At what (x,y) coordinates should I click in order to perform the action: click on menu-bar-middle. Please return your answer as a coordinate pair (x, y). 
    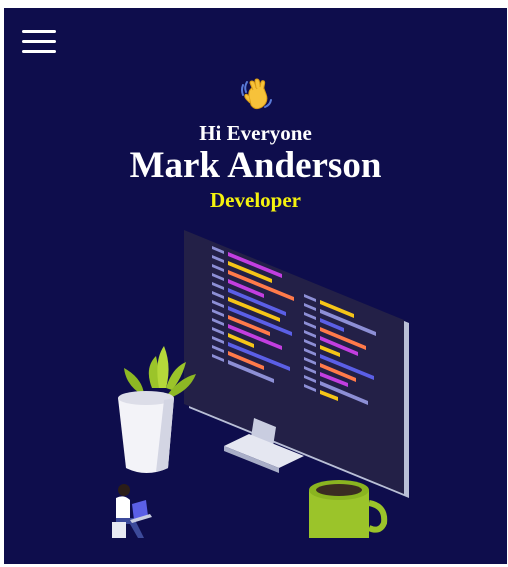
    Looking at the image, I should click on (39, 41).